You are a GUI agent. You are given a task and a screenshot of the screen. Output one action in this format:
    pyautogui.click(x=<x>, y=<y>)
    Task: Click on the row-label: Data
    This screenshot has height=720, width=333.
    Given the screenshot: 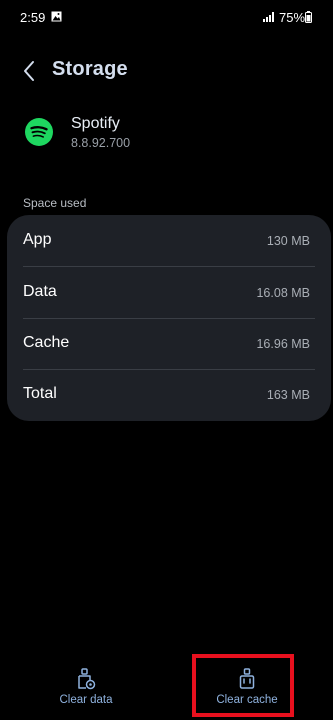 What is the action you would take?
    pyautogui.click(x=40, y=291)
    